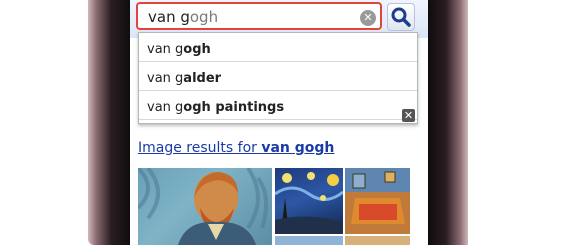 This screenshot has height=245, width=580. I want to click on starry-night-image, so click(309, 203).